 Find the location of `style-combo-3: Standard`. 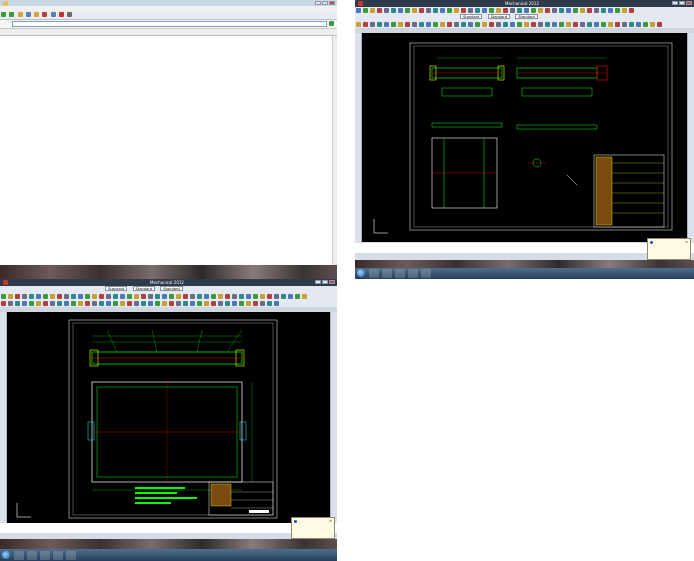

style-combo-3: Standard is located at coordinates (171, 288).